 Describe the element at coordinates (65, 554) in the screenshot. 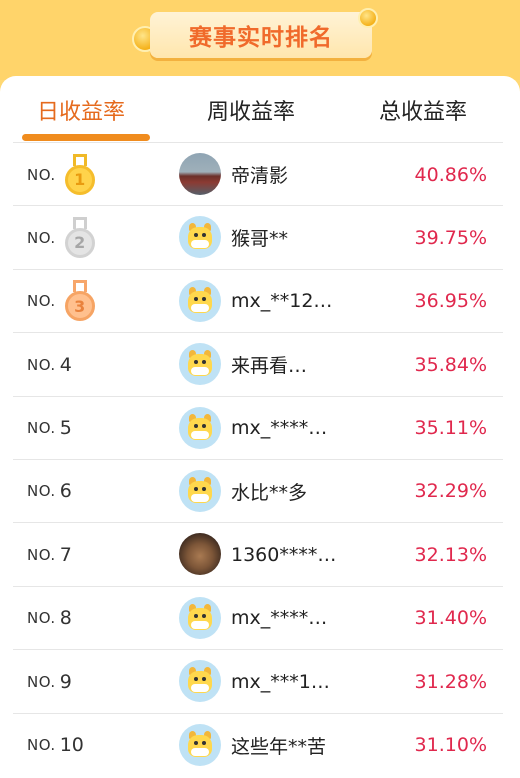

I see `rank-number: 7` at that location.